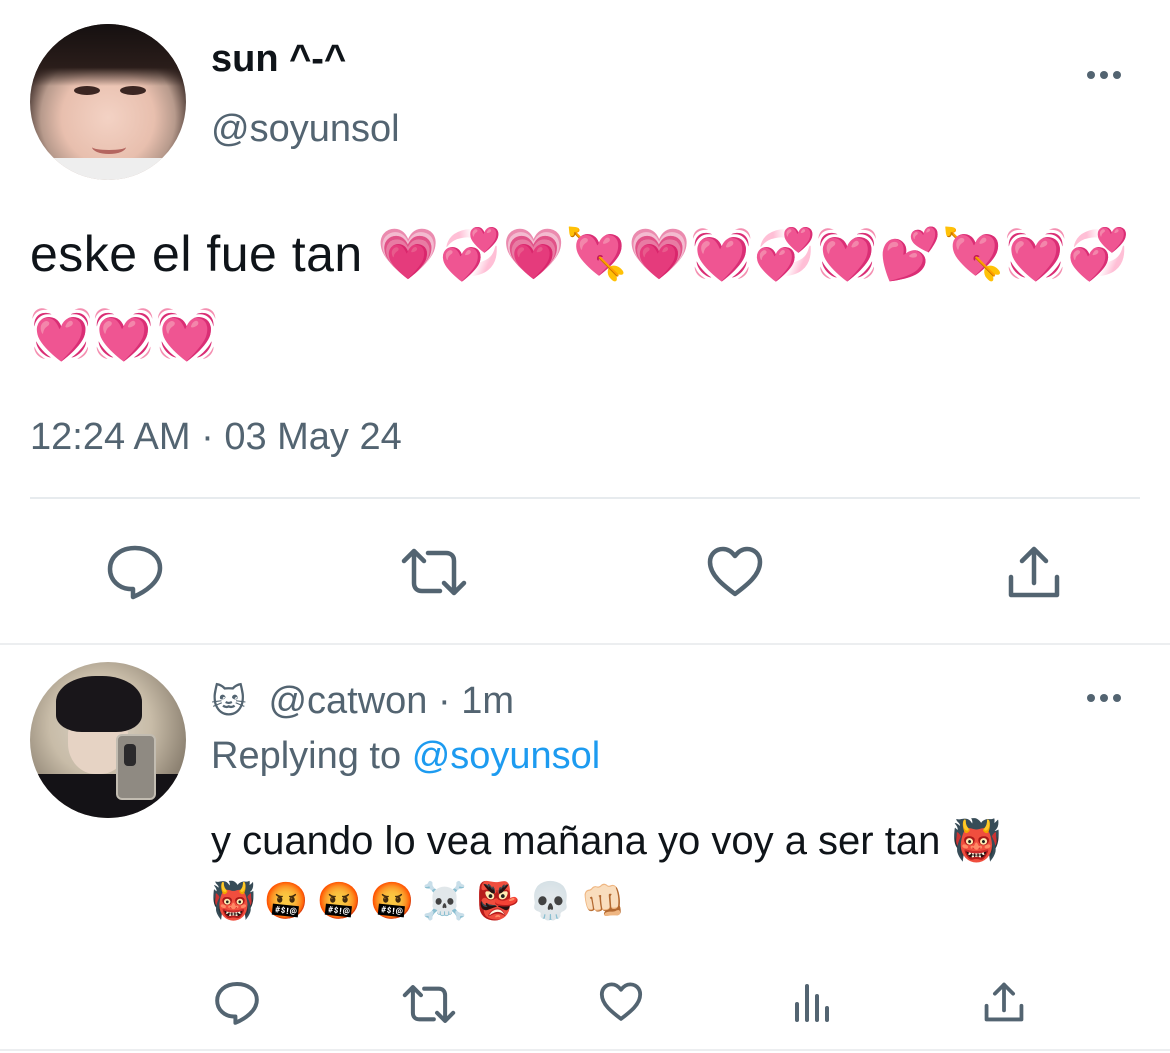  What do you see at coordinates (306, 756) in the screenshot?
I see `replying-to-label: Replying to` at bounding box center [306, 756].